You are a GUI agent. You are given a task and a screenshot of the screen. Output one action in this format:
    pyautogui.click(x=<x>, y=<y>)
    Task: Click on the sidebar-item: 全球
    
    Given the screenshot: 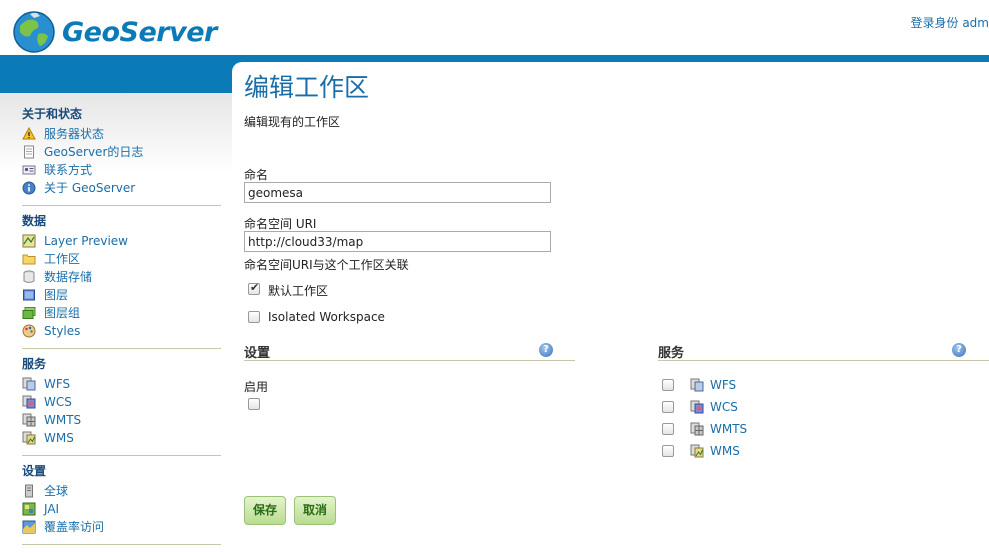 What is the action you would take?
    pyautogui.click(x=121, y=491)
    